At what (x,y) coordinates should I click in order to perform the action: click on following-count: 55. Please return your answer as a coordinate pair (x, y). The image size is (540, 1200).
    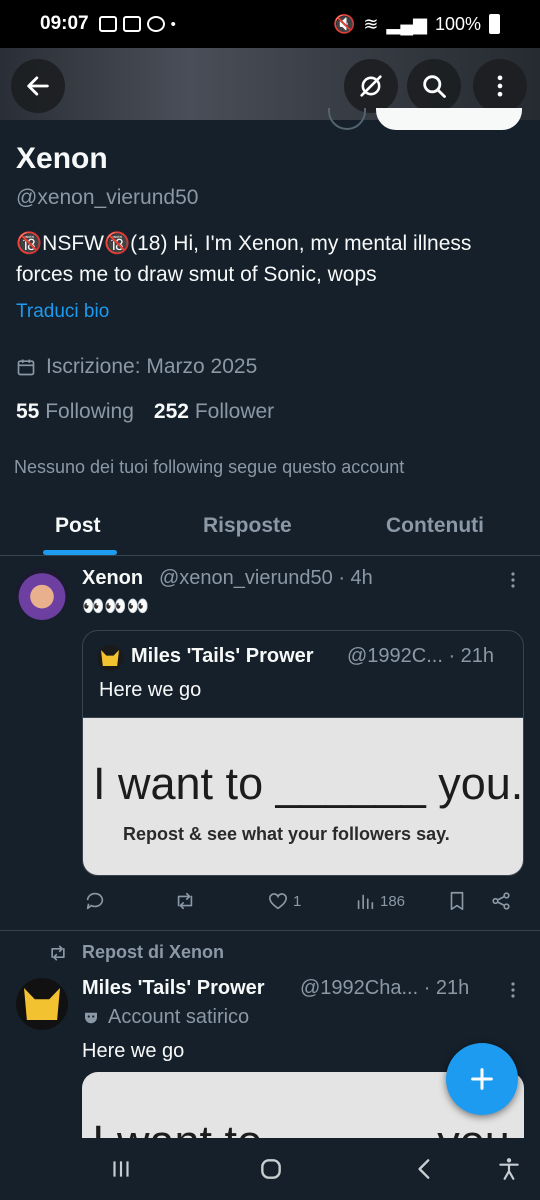
    Looking at the image, I should click on (28, 411).